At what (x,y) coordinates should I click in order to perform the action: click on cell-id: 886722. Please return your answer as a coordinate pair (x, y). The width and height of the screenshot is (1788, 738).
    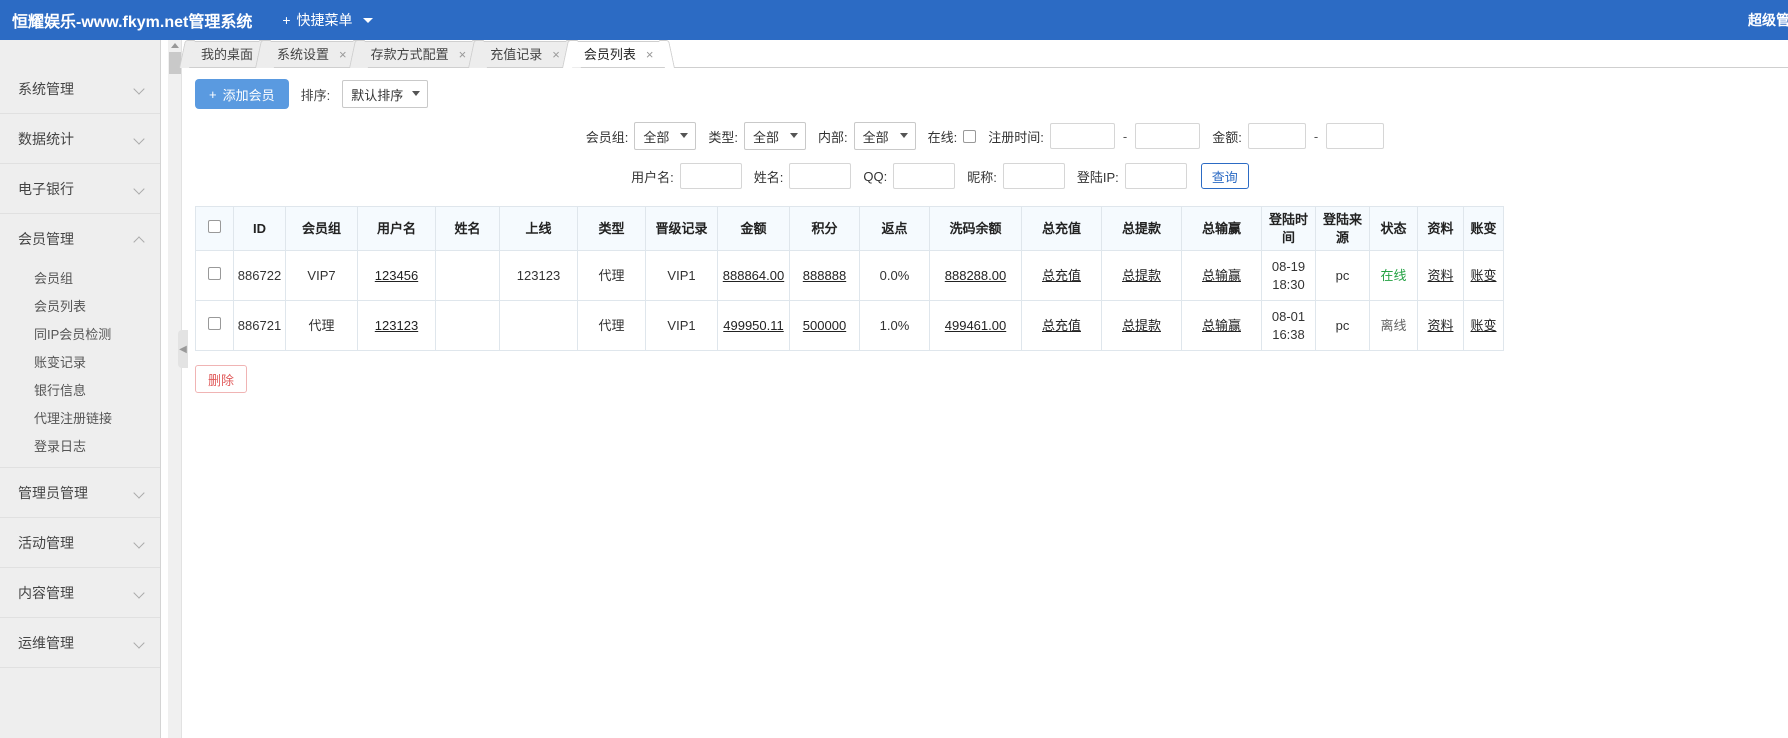
    Looking at the image, I should click on (259, 276).